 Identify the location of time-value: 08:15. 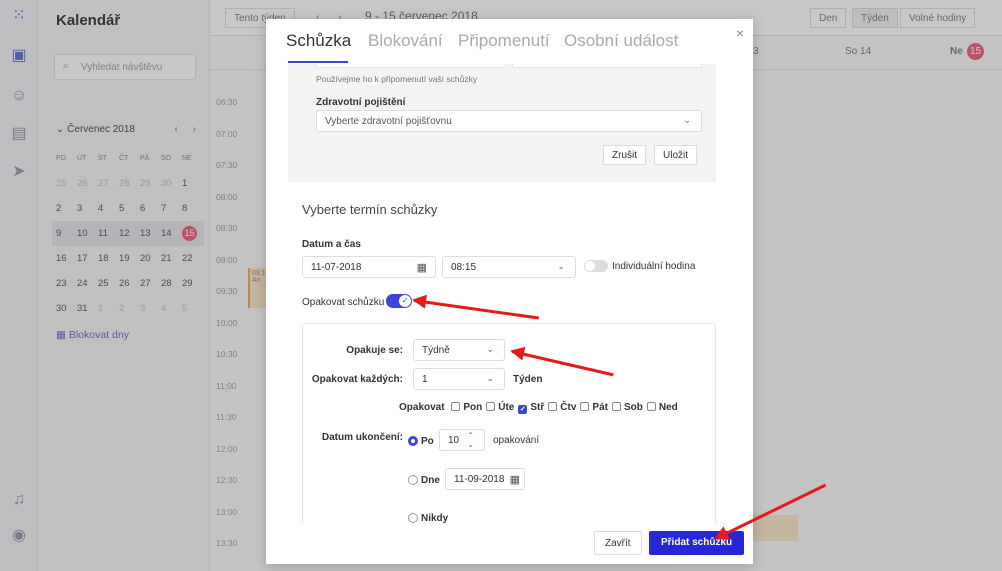
(464, 267).